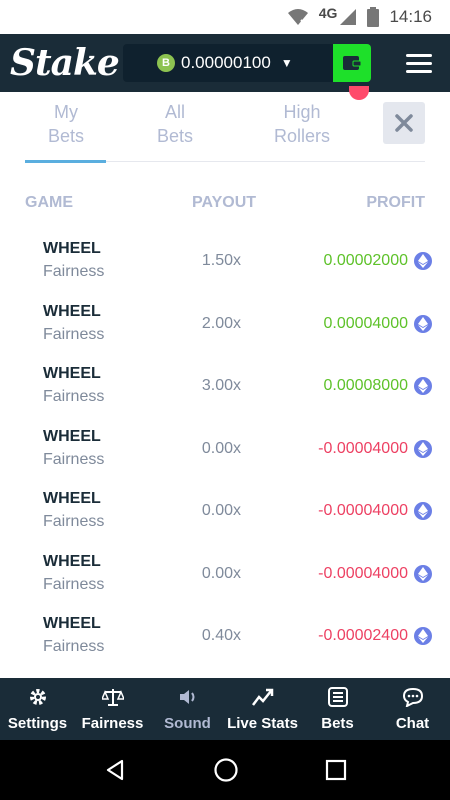 The image size is (450, 800). What do you see at coordinates (225, 17) in the screenshot?
I see `status-bar: 4G 14:16` at bounding box center [225, 17].